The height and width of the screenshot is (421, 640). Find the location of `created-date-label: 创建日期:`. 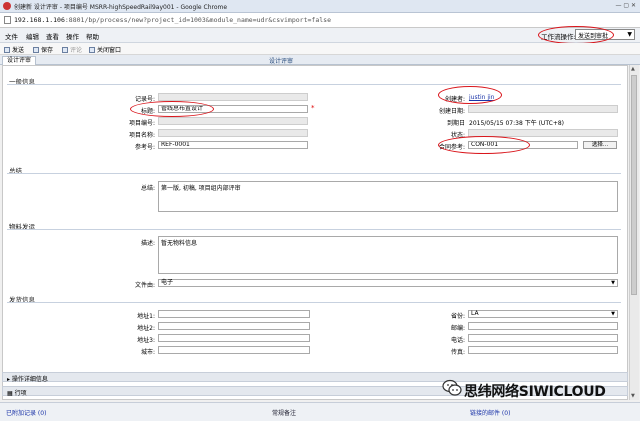

created-date-label: 创建日期: is located at coordinates (451, 111).